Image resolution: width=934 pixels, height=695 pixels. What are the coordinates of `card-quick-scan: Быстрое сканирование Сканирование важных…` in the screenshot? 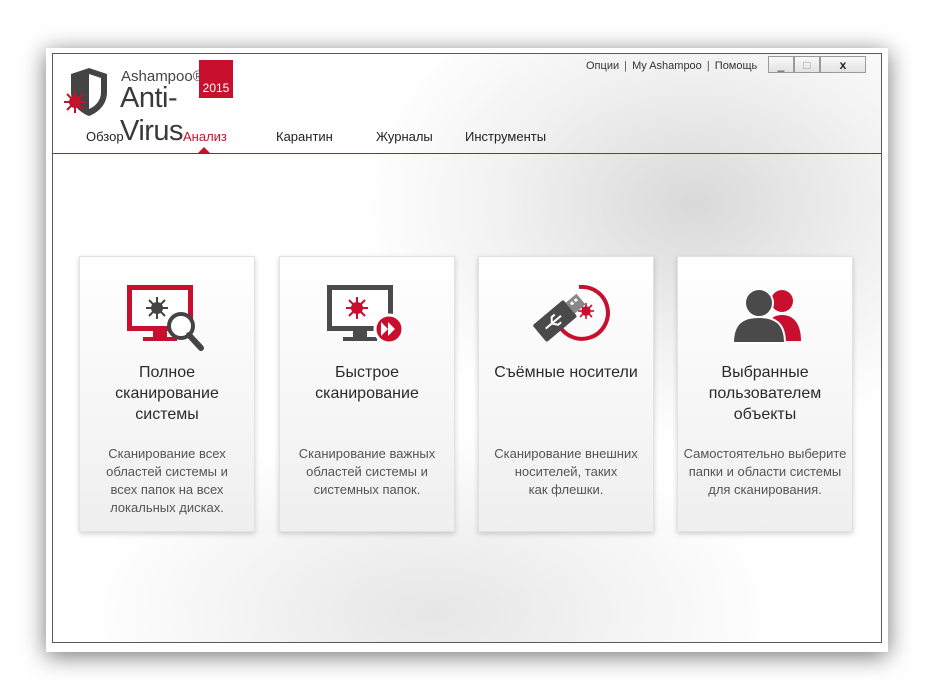 It's located at (367, 394).